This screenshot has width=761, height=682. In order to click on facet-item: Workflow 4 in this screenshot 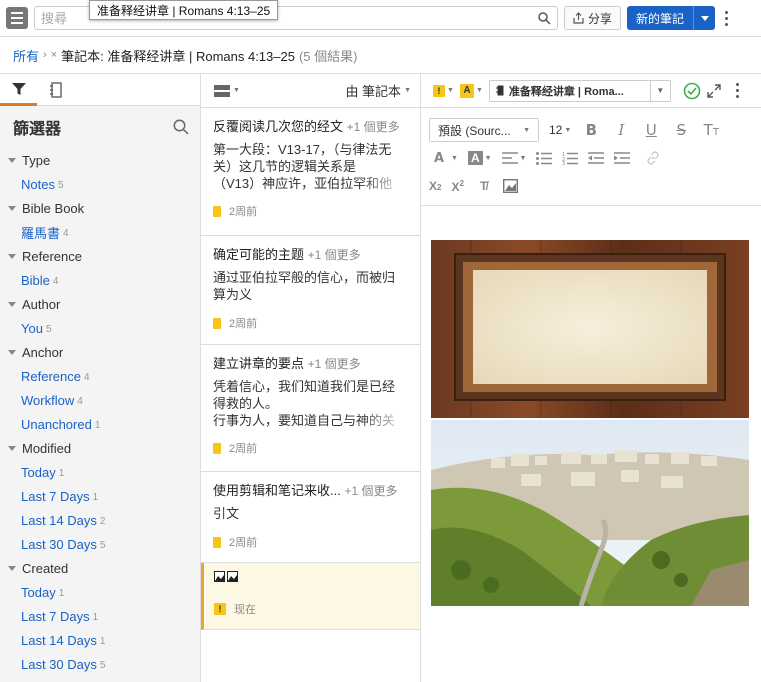, I will do `click(100, 400)`.